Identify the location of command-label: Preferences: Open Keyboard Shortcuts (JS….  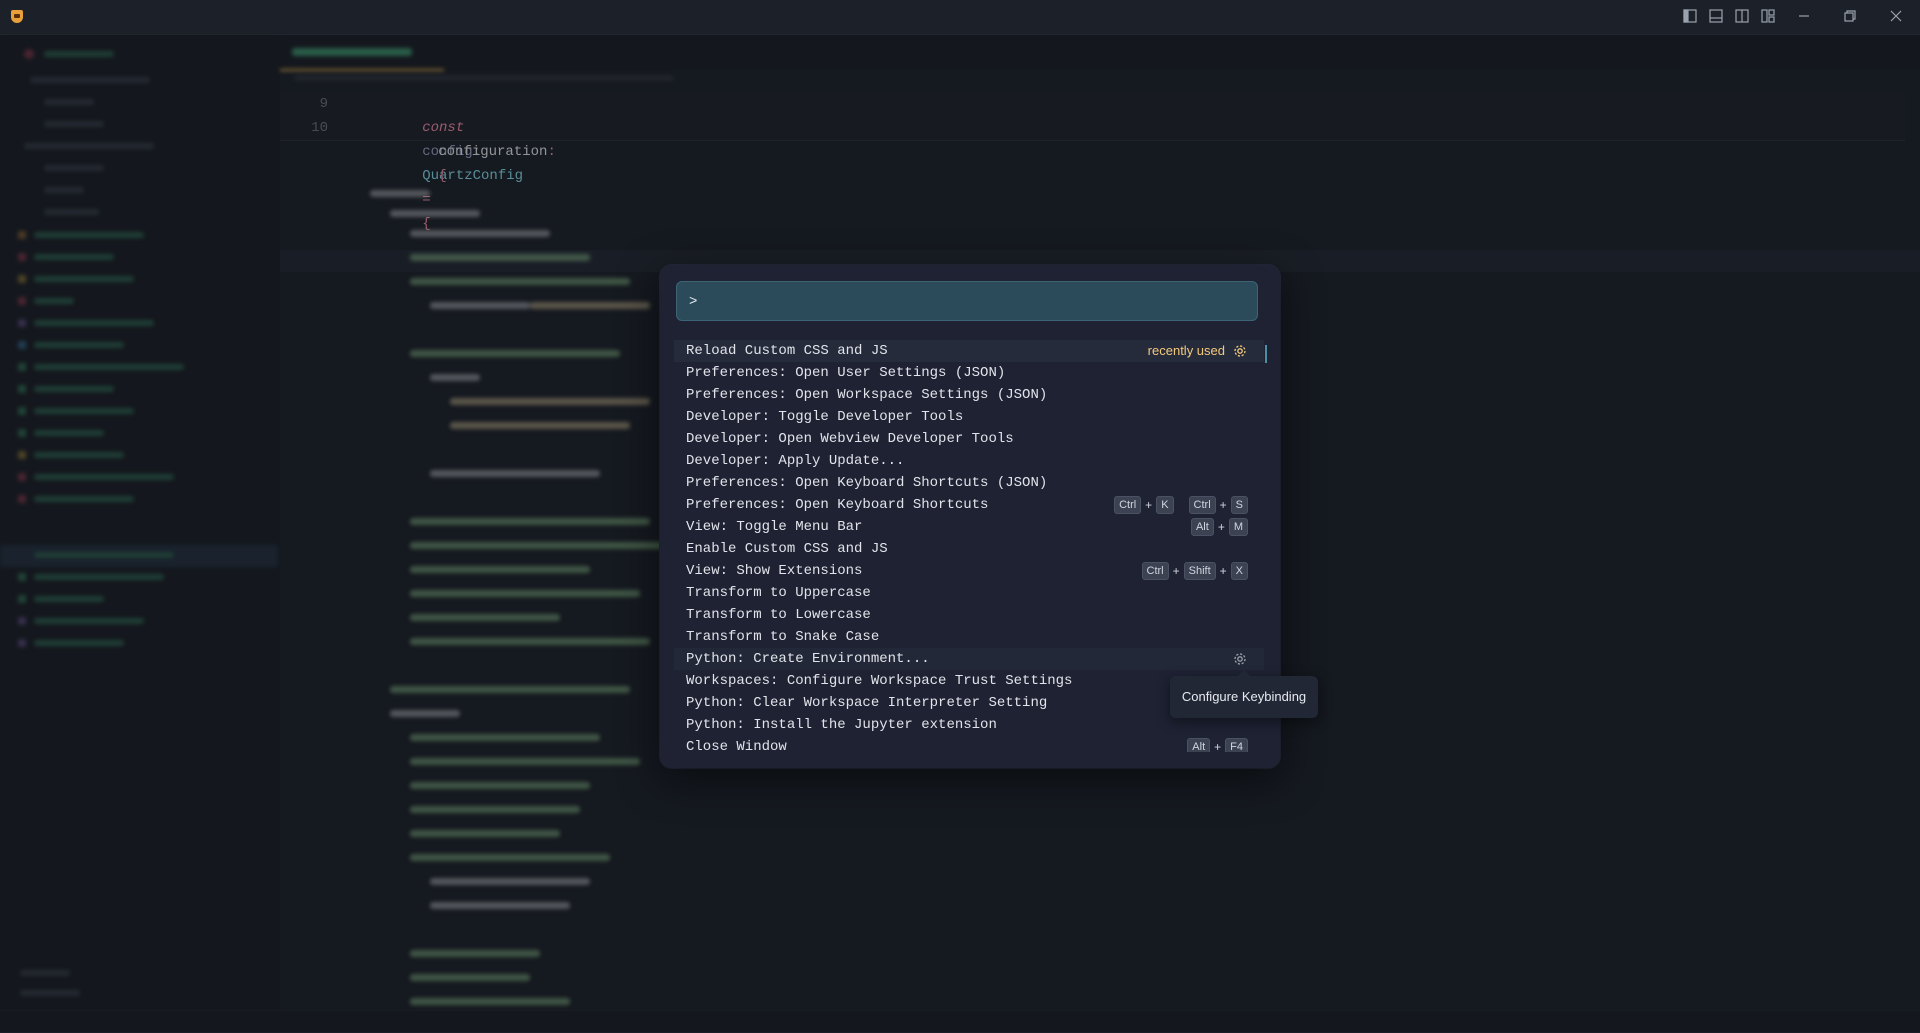
(867, 483).